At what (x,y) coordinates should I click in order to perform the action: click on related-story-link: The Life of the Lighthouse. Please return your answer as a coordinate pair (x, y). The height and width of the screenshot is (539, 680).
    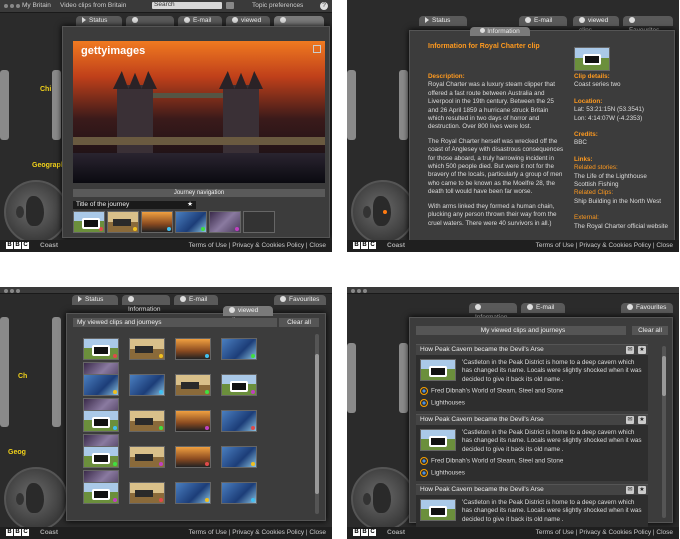
    Looking at the image, I should click on (622, 177).